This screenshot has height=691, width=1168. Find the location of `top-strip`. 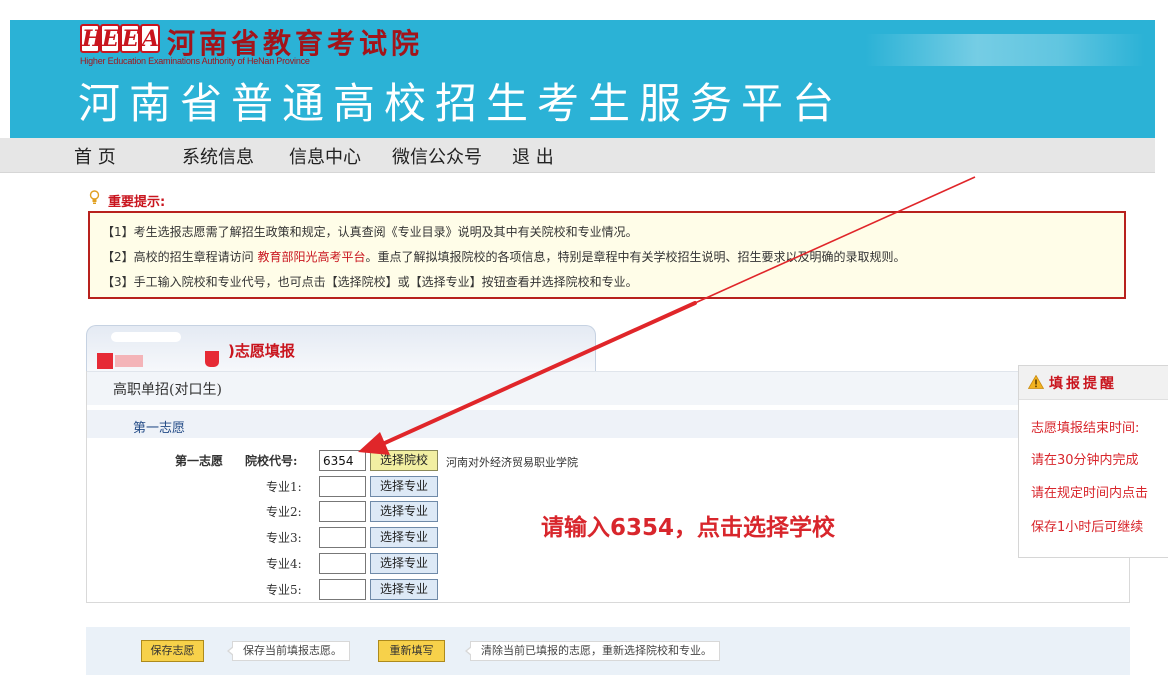

top-strip is located at coordinates (584, 10).